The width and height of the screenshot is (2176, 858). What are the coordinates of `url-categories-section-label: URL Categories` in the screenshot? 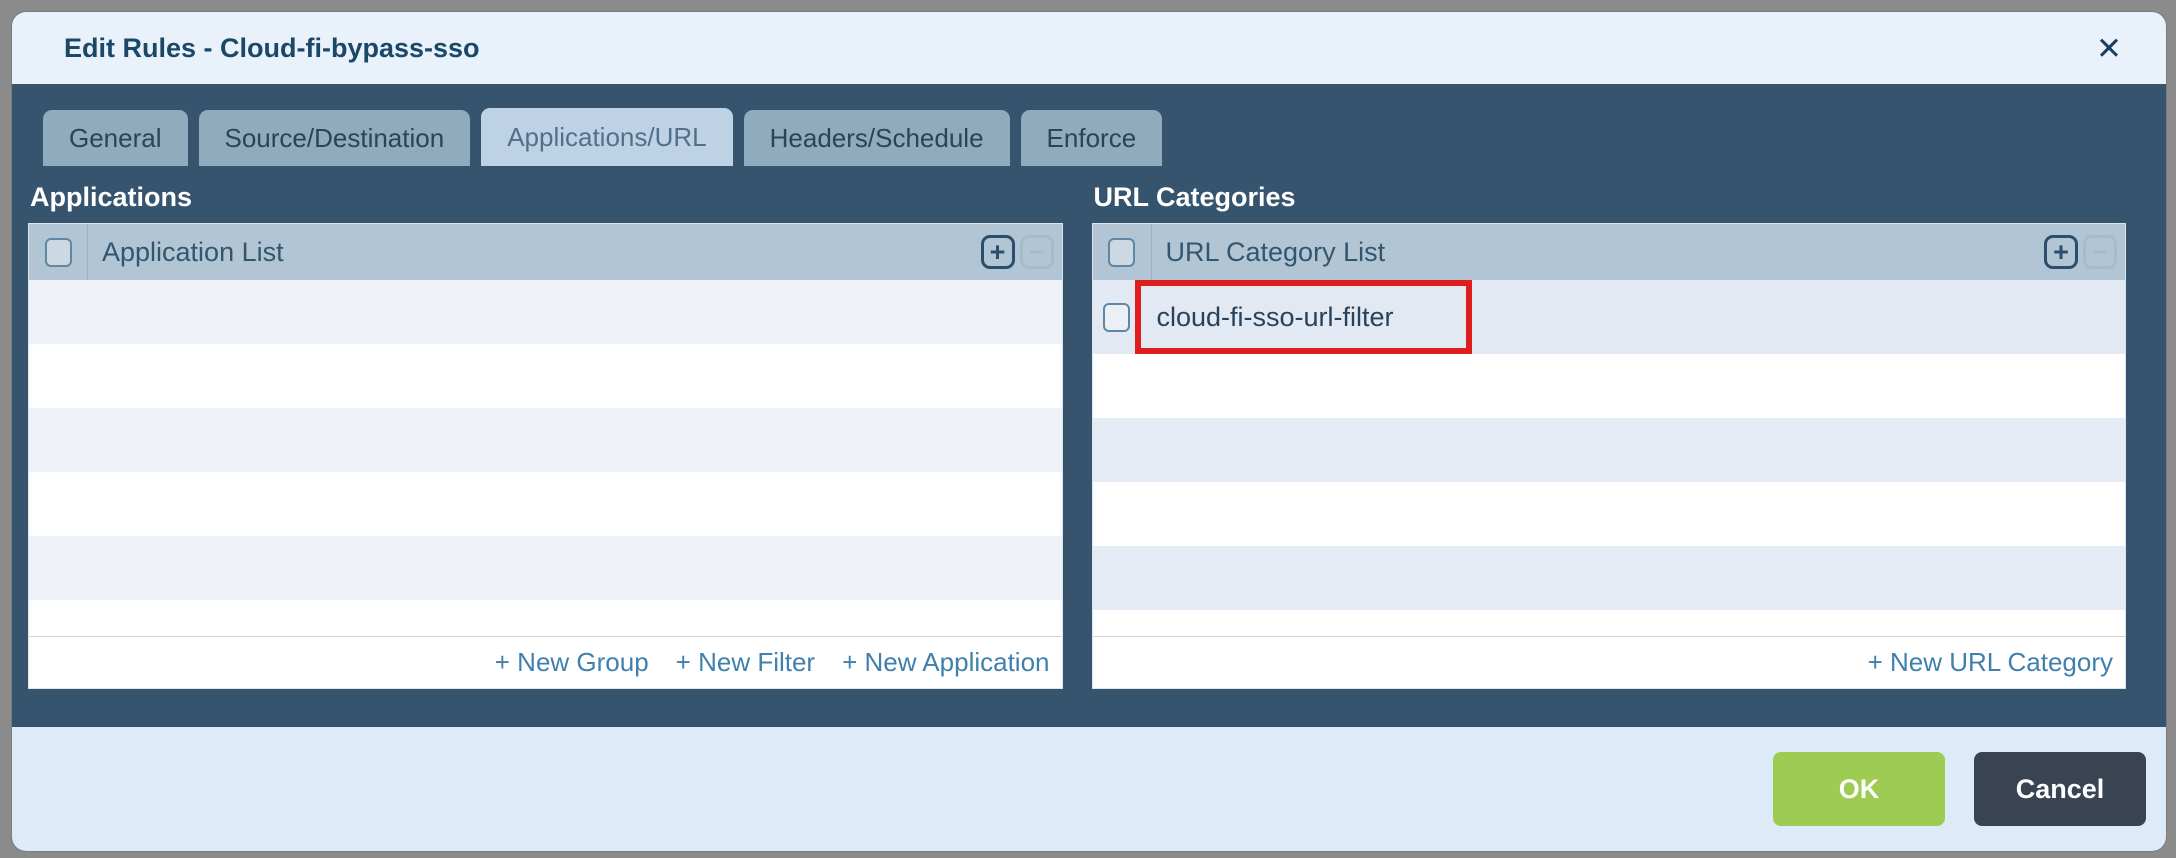 It's located at (1194, 197).